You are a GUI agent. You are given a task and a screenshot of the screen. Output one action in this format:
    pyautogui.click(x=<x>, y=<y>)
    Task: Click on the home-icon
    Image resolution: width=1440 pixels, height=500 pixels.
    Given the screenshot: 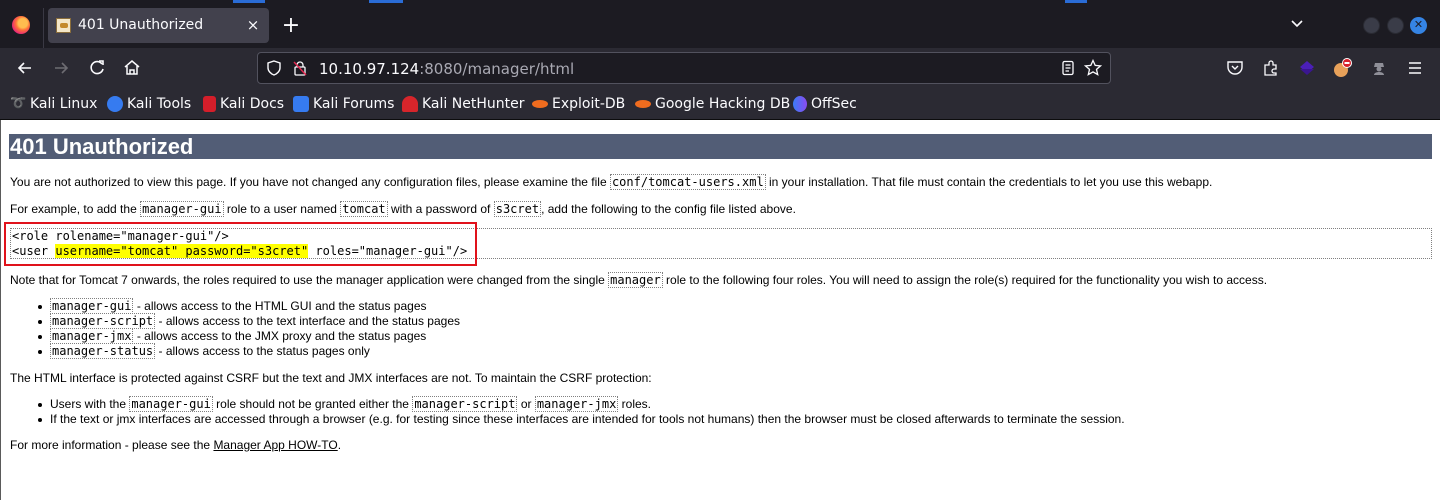 What is the action you would take?
    pyautogui.click(x=132, y=67)
    